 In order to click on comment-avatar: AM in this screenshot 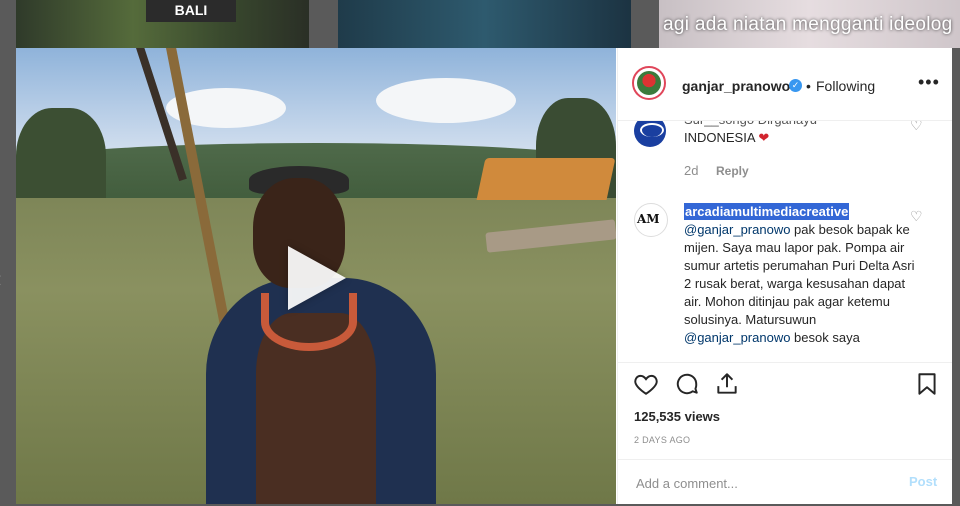, I will do `click(651, 220)`.